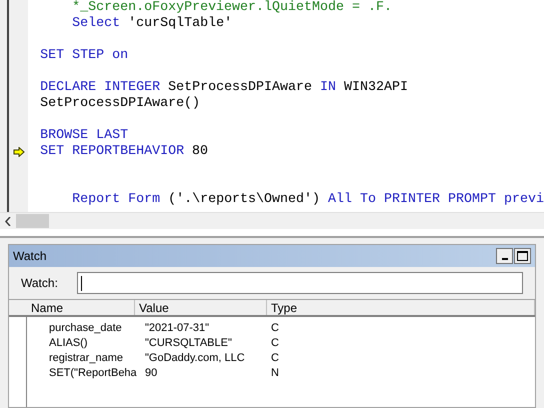 The height and width of the screenshot is (408, 544). What do you see at coordinates (124, 151) in the screenshot?
I see `code-line: SET REPORTBEHAVIOR 80` at bounding box center [124, 151].